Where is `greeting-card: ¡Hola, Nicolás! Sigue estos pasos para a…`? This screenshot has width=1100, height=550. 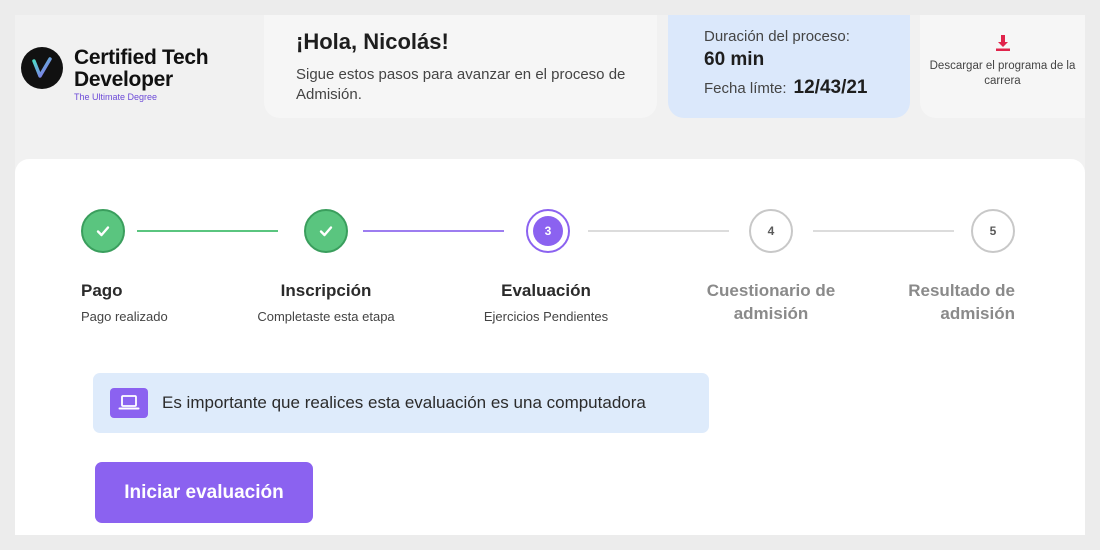 greeting-card: ¡Hola, Nicolás! Sigue estos pasos para a… is located at coordinates (460, 66).